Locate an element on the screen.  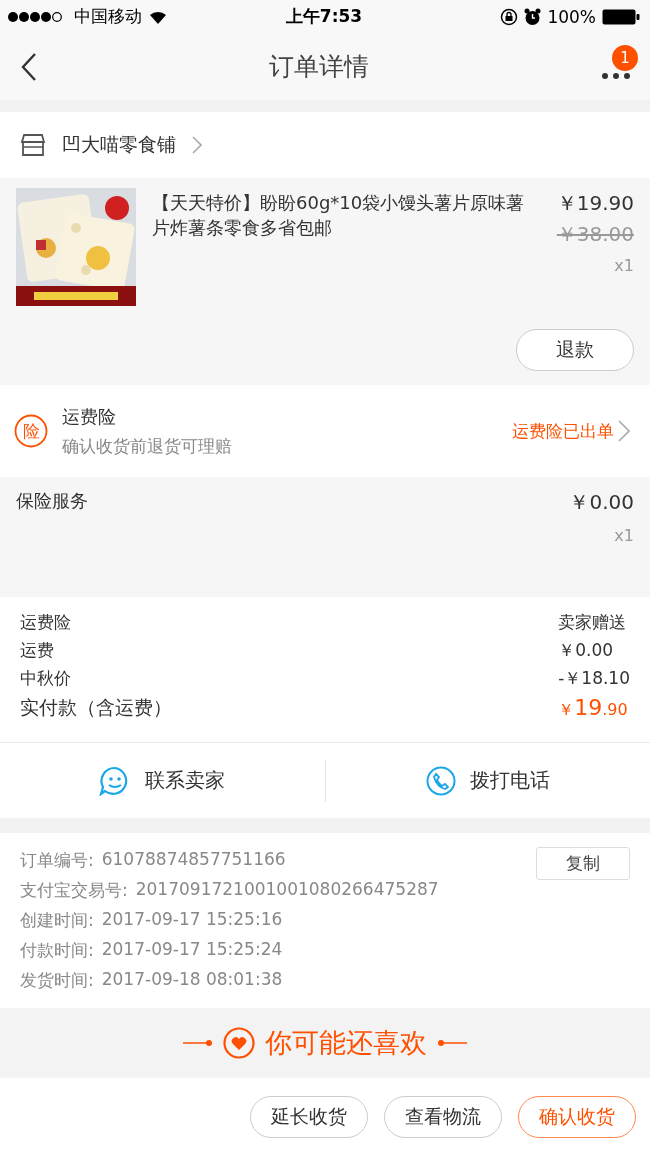
insurance-description: 确认收货前退货可理赔 is located at coordinates (147, 446).